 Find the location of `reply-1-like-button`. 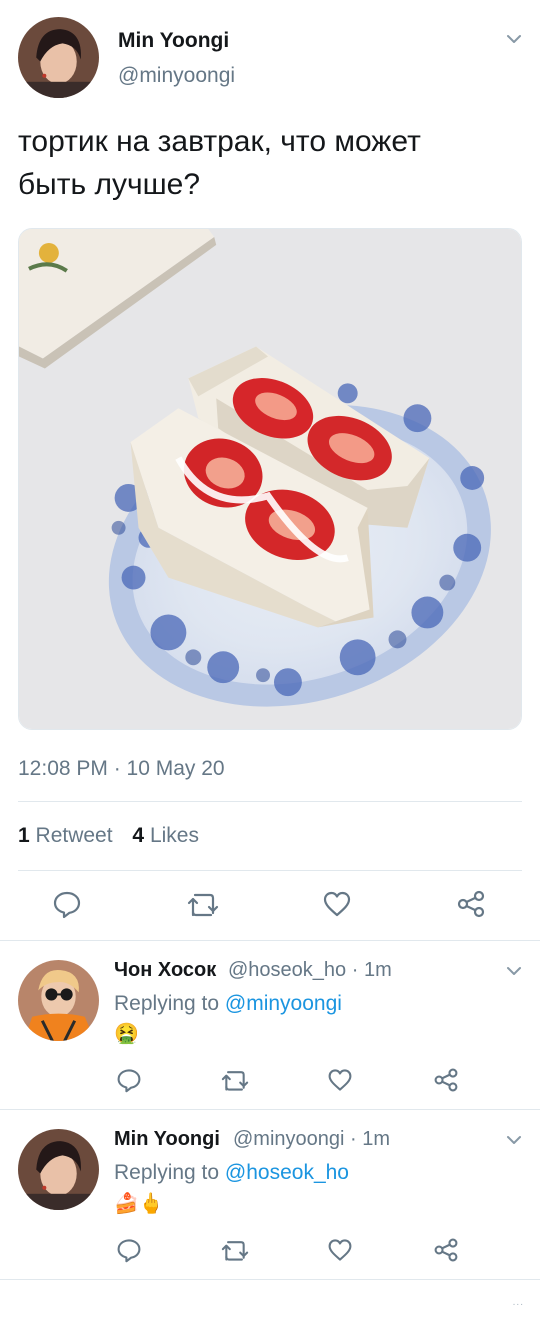

reply-1-like-button is located at coordinates (340, 1080).